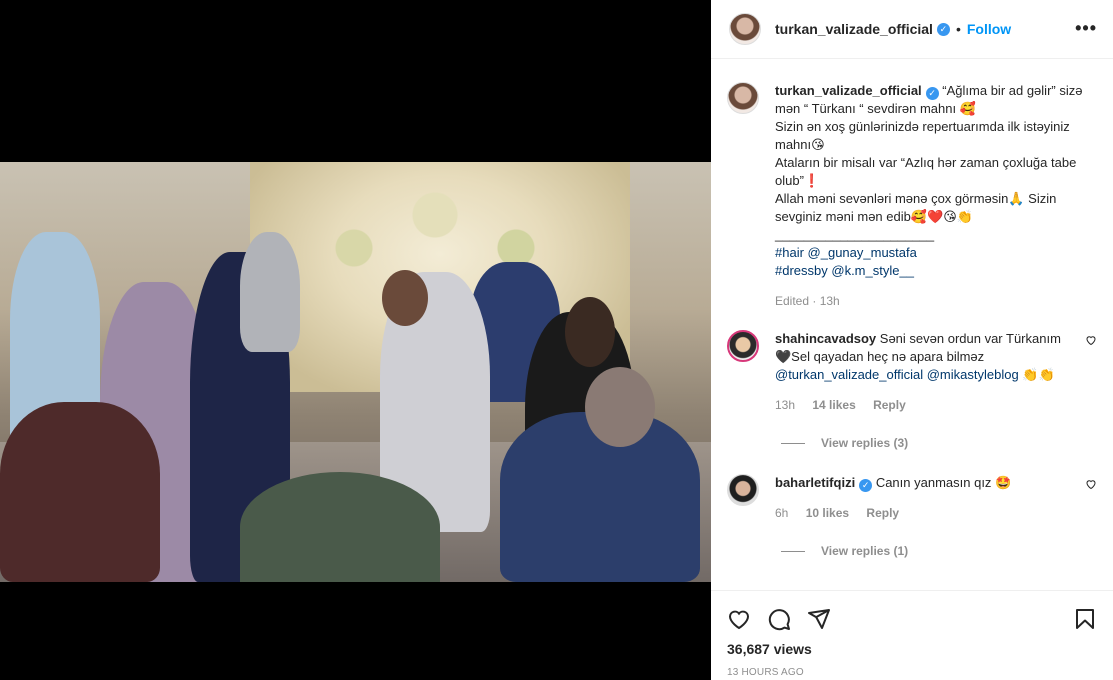 This screenshot has height=680, width=1113. I want to click on comment-text: Canın yanmasın qız 🤩, so click(943, 482).